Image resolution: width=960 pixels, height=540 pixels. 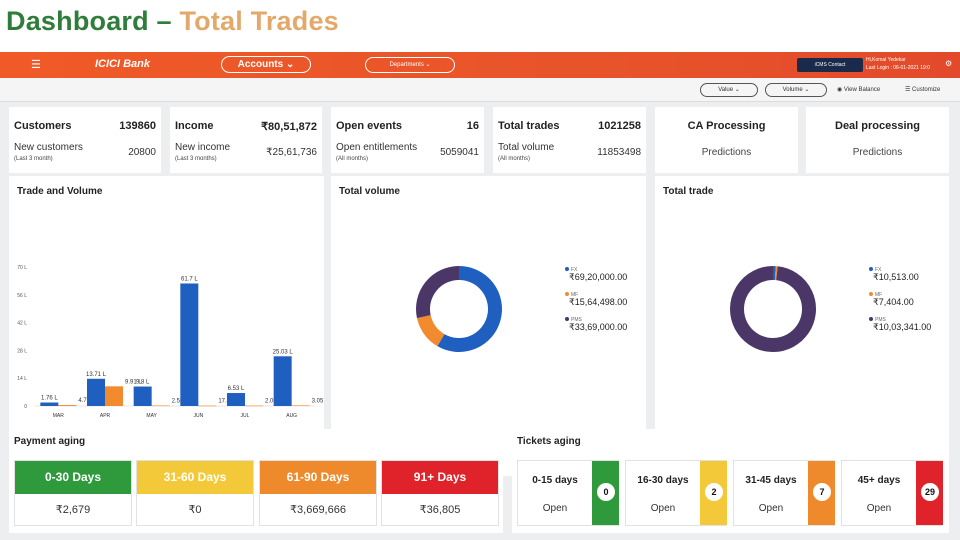 I want to click on list-icon: ☰, so click(x=909, y=90).